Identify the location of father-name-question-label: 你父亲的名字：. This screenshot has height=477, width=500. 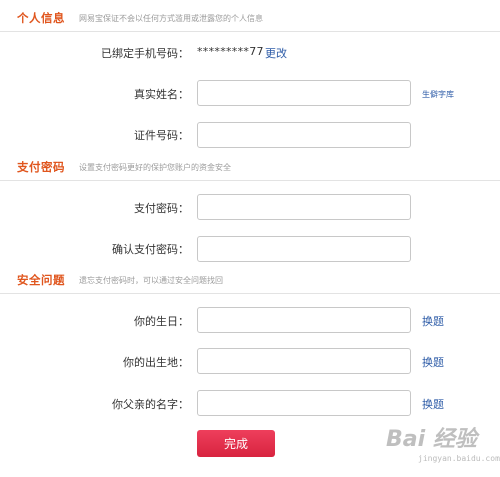
(150, 404).